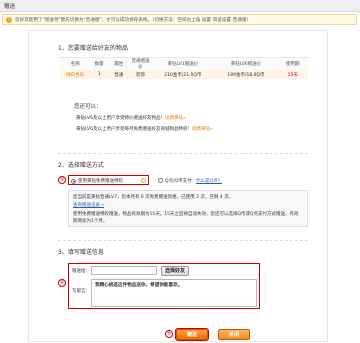  I want to click on also-title: 您还可以：, so click(88, 107).